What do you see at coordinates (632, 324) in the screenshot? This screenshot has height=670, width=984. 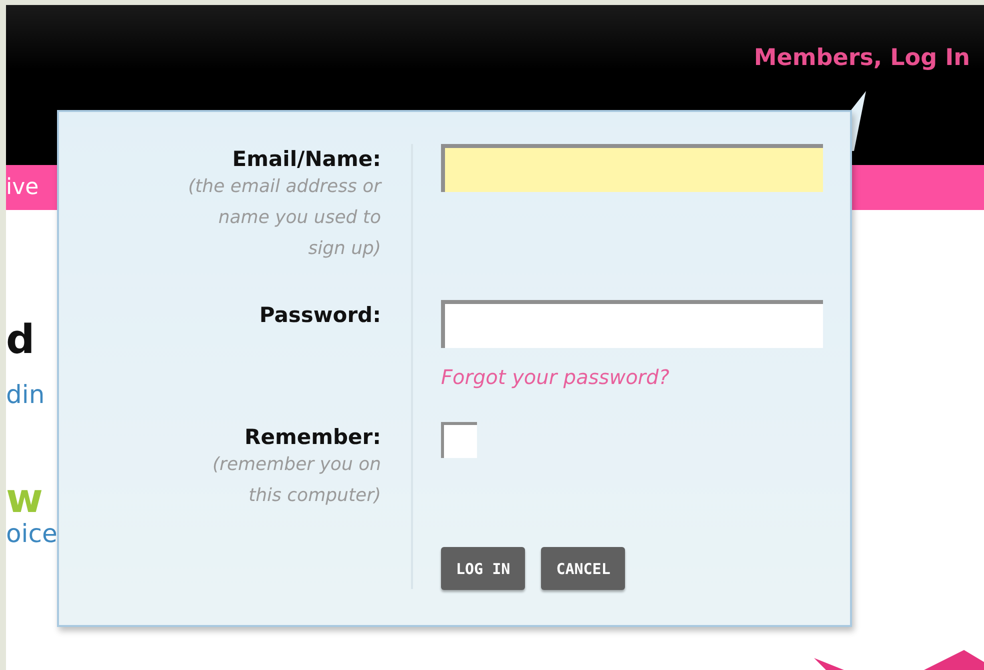 I see `password-field` at bounding box center [632, 324].